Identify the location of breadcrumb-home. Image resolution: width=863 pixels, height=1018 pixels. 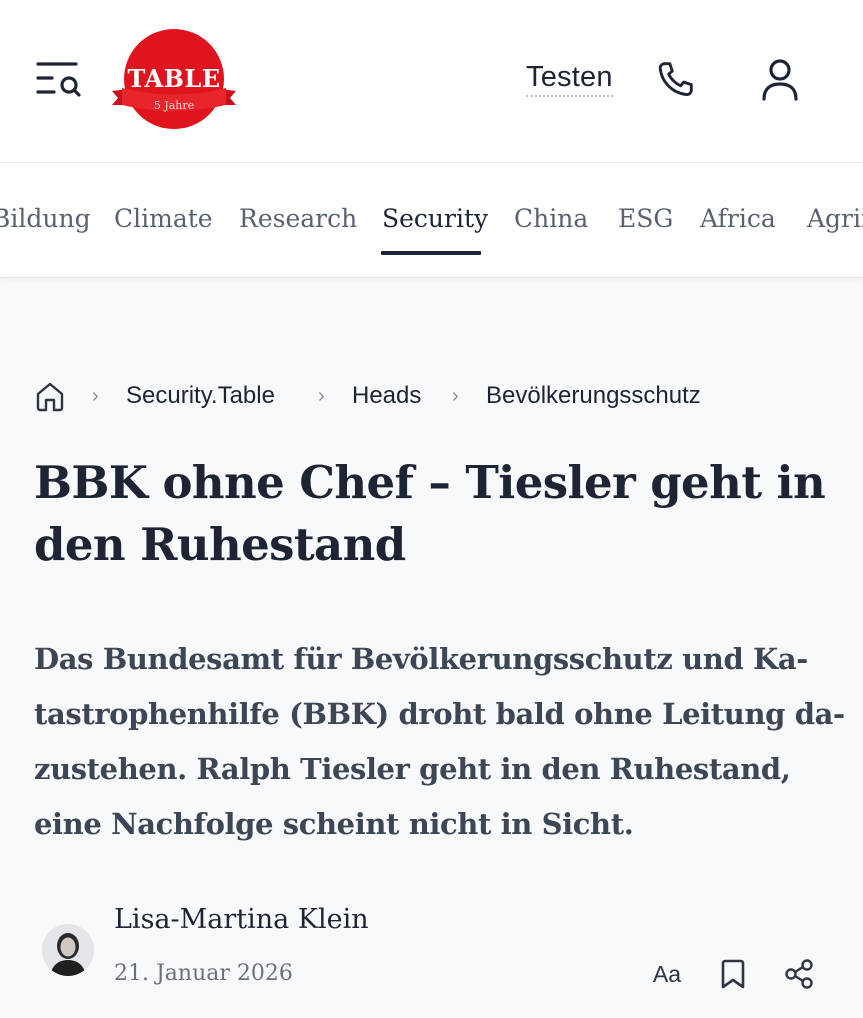
(50, 401).